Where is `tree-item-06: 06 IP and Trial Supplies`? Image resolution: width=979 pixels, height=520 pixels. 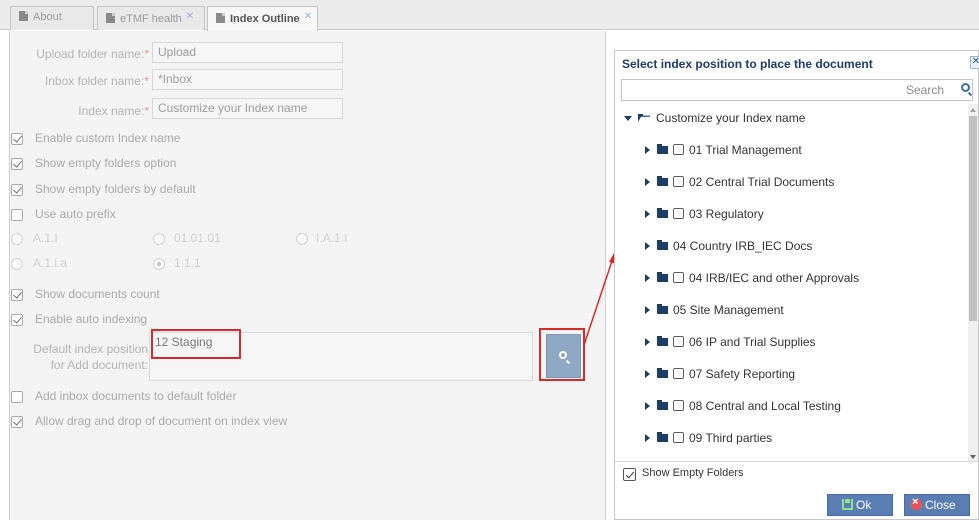
tree-item-06: 06 IP and Trial Supplies is located at coordinates (730, 344).